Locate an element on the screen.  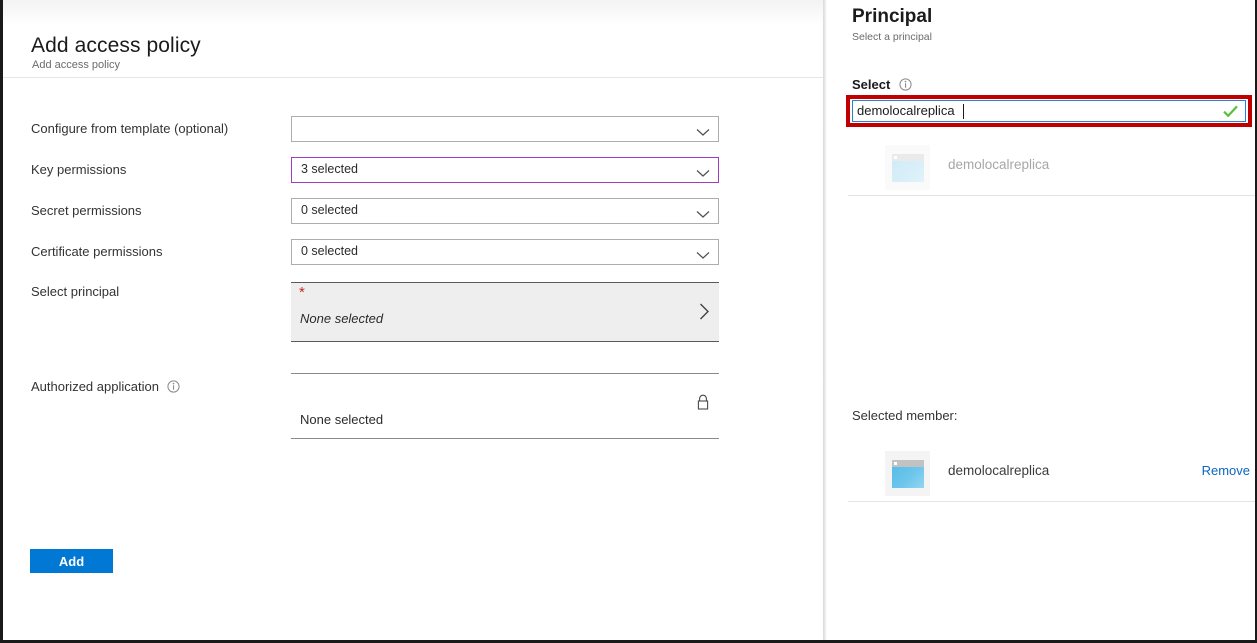
authorized-application-field: None selected is located at coordinates (505, 406).